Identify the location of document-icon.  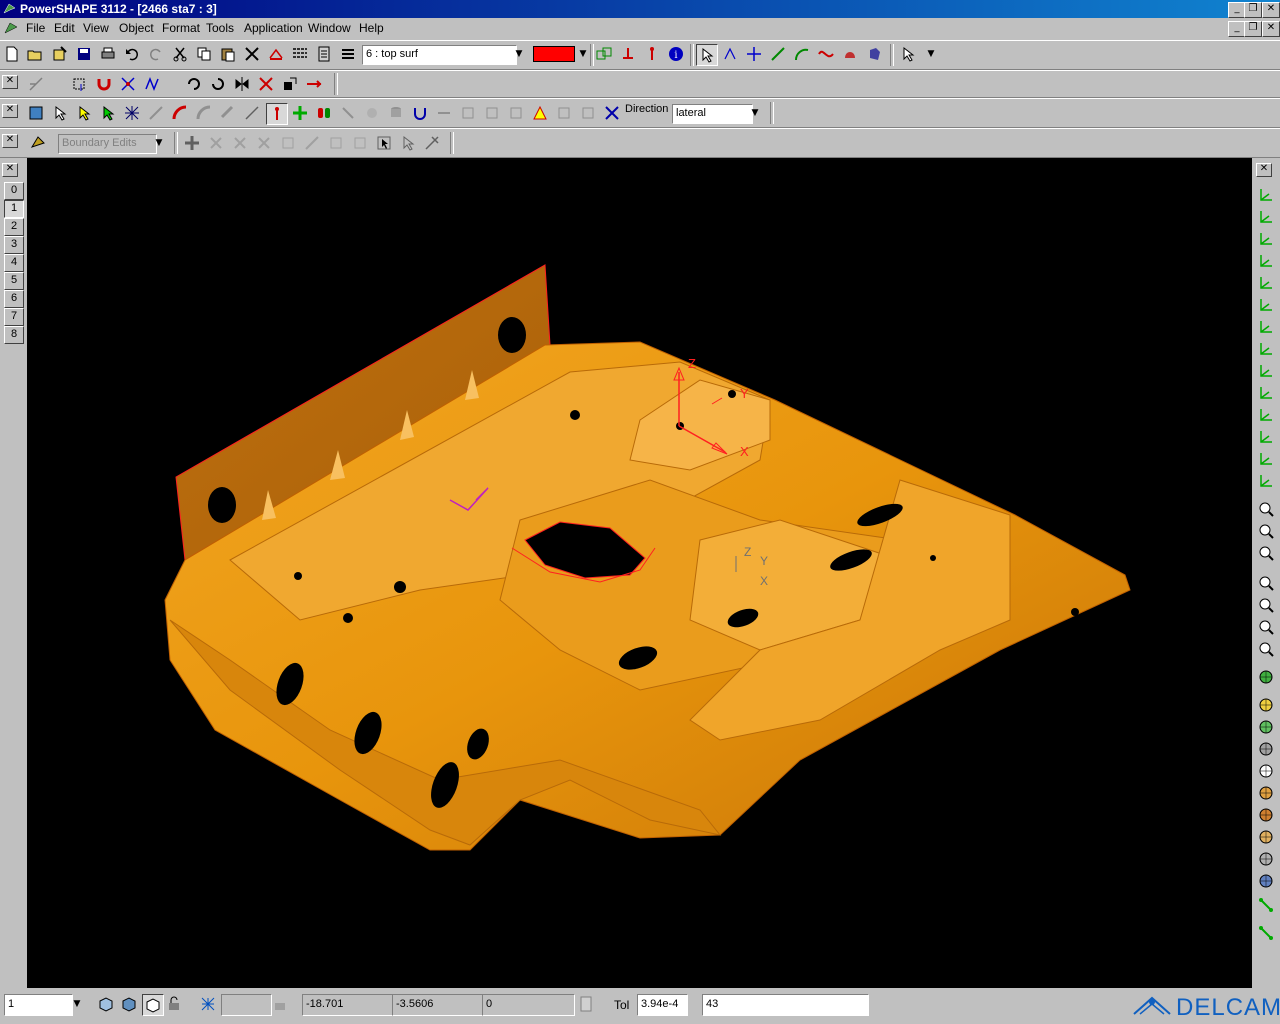
(11, 28).